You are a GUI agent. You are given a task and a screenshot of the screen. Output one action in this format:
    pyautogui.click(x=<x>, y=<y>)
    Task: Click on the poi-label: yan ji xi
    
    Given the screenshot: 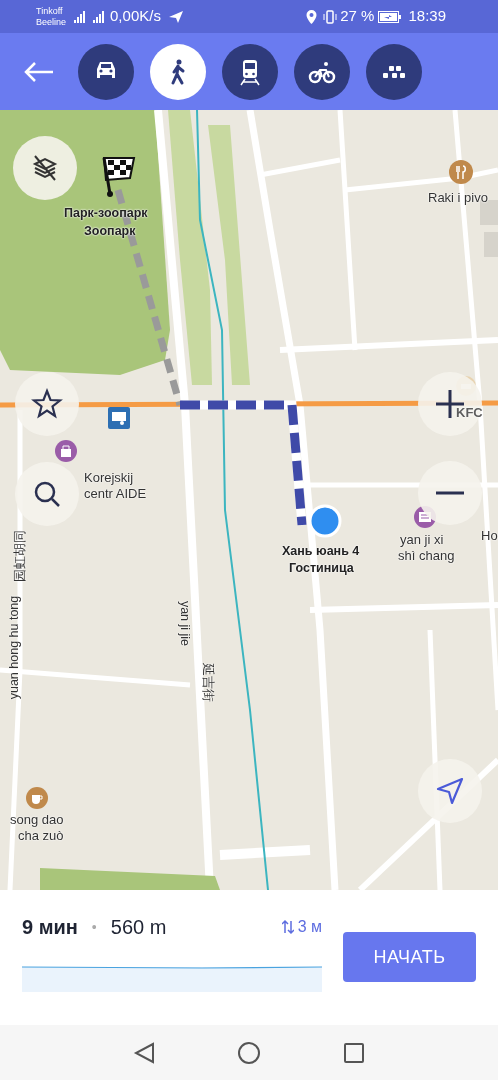 What is the action you would take?
    pyautogui.click(x=422, y=539)
    